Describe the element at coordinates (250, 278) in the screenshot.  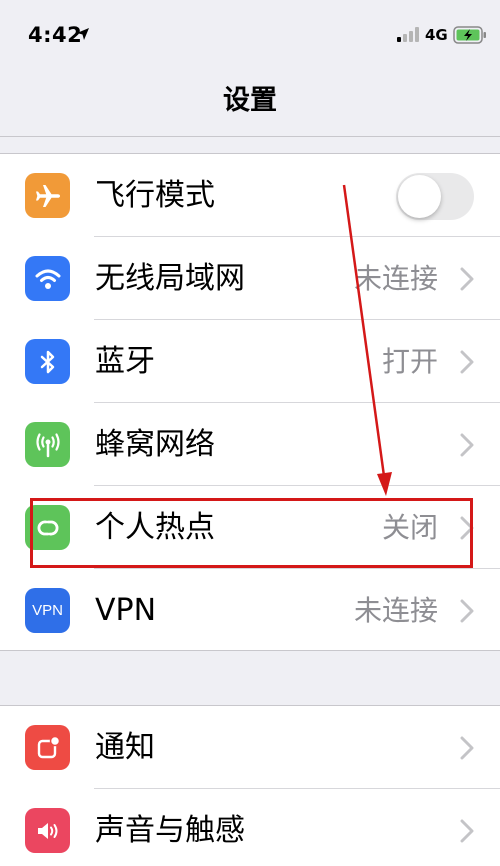
I see `settings-row-wifi: 无线局域网 未连接` at that location.